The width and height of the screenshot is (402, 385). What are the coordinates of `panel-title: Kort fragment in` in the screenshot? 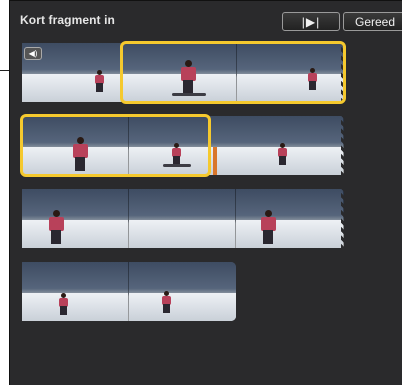 It's located at (67, 20).